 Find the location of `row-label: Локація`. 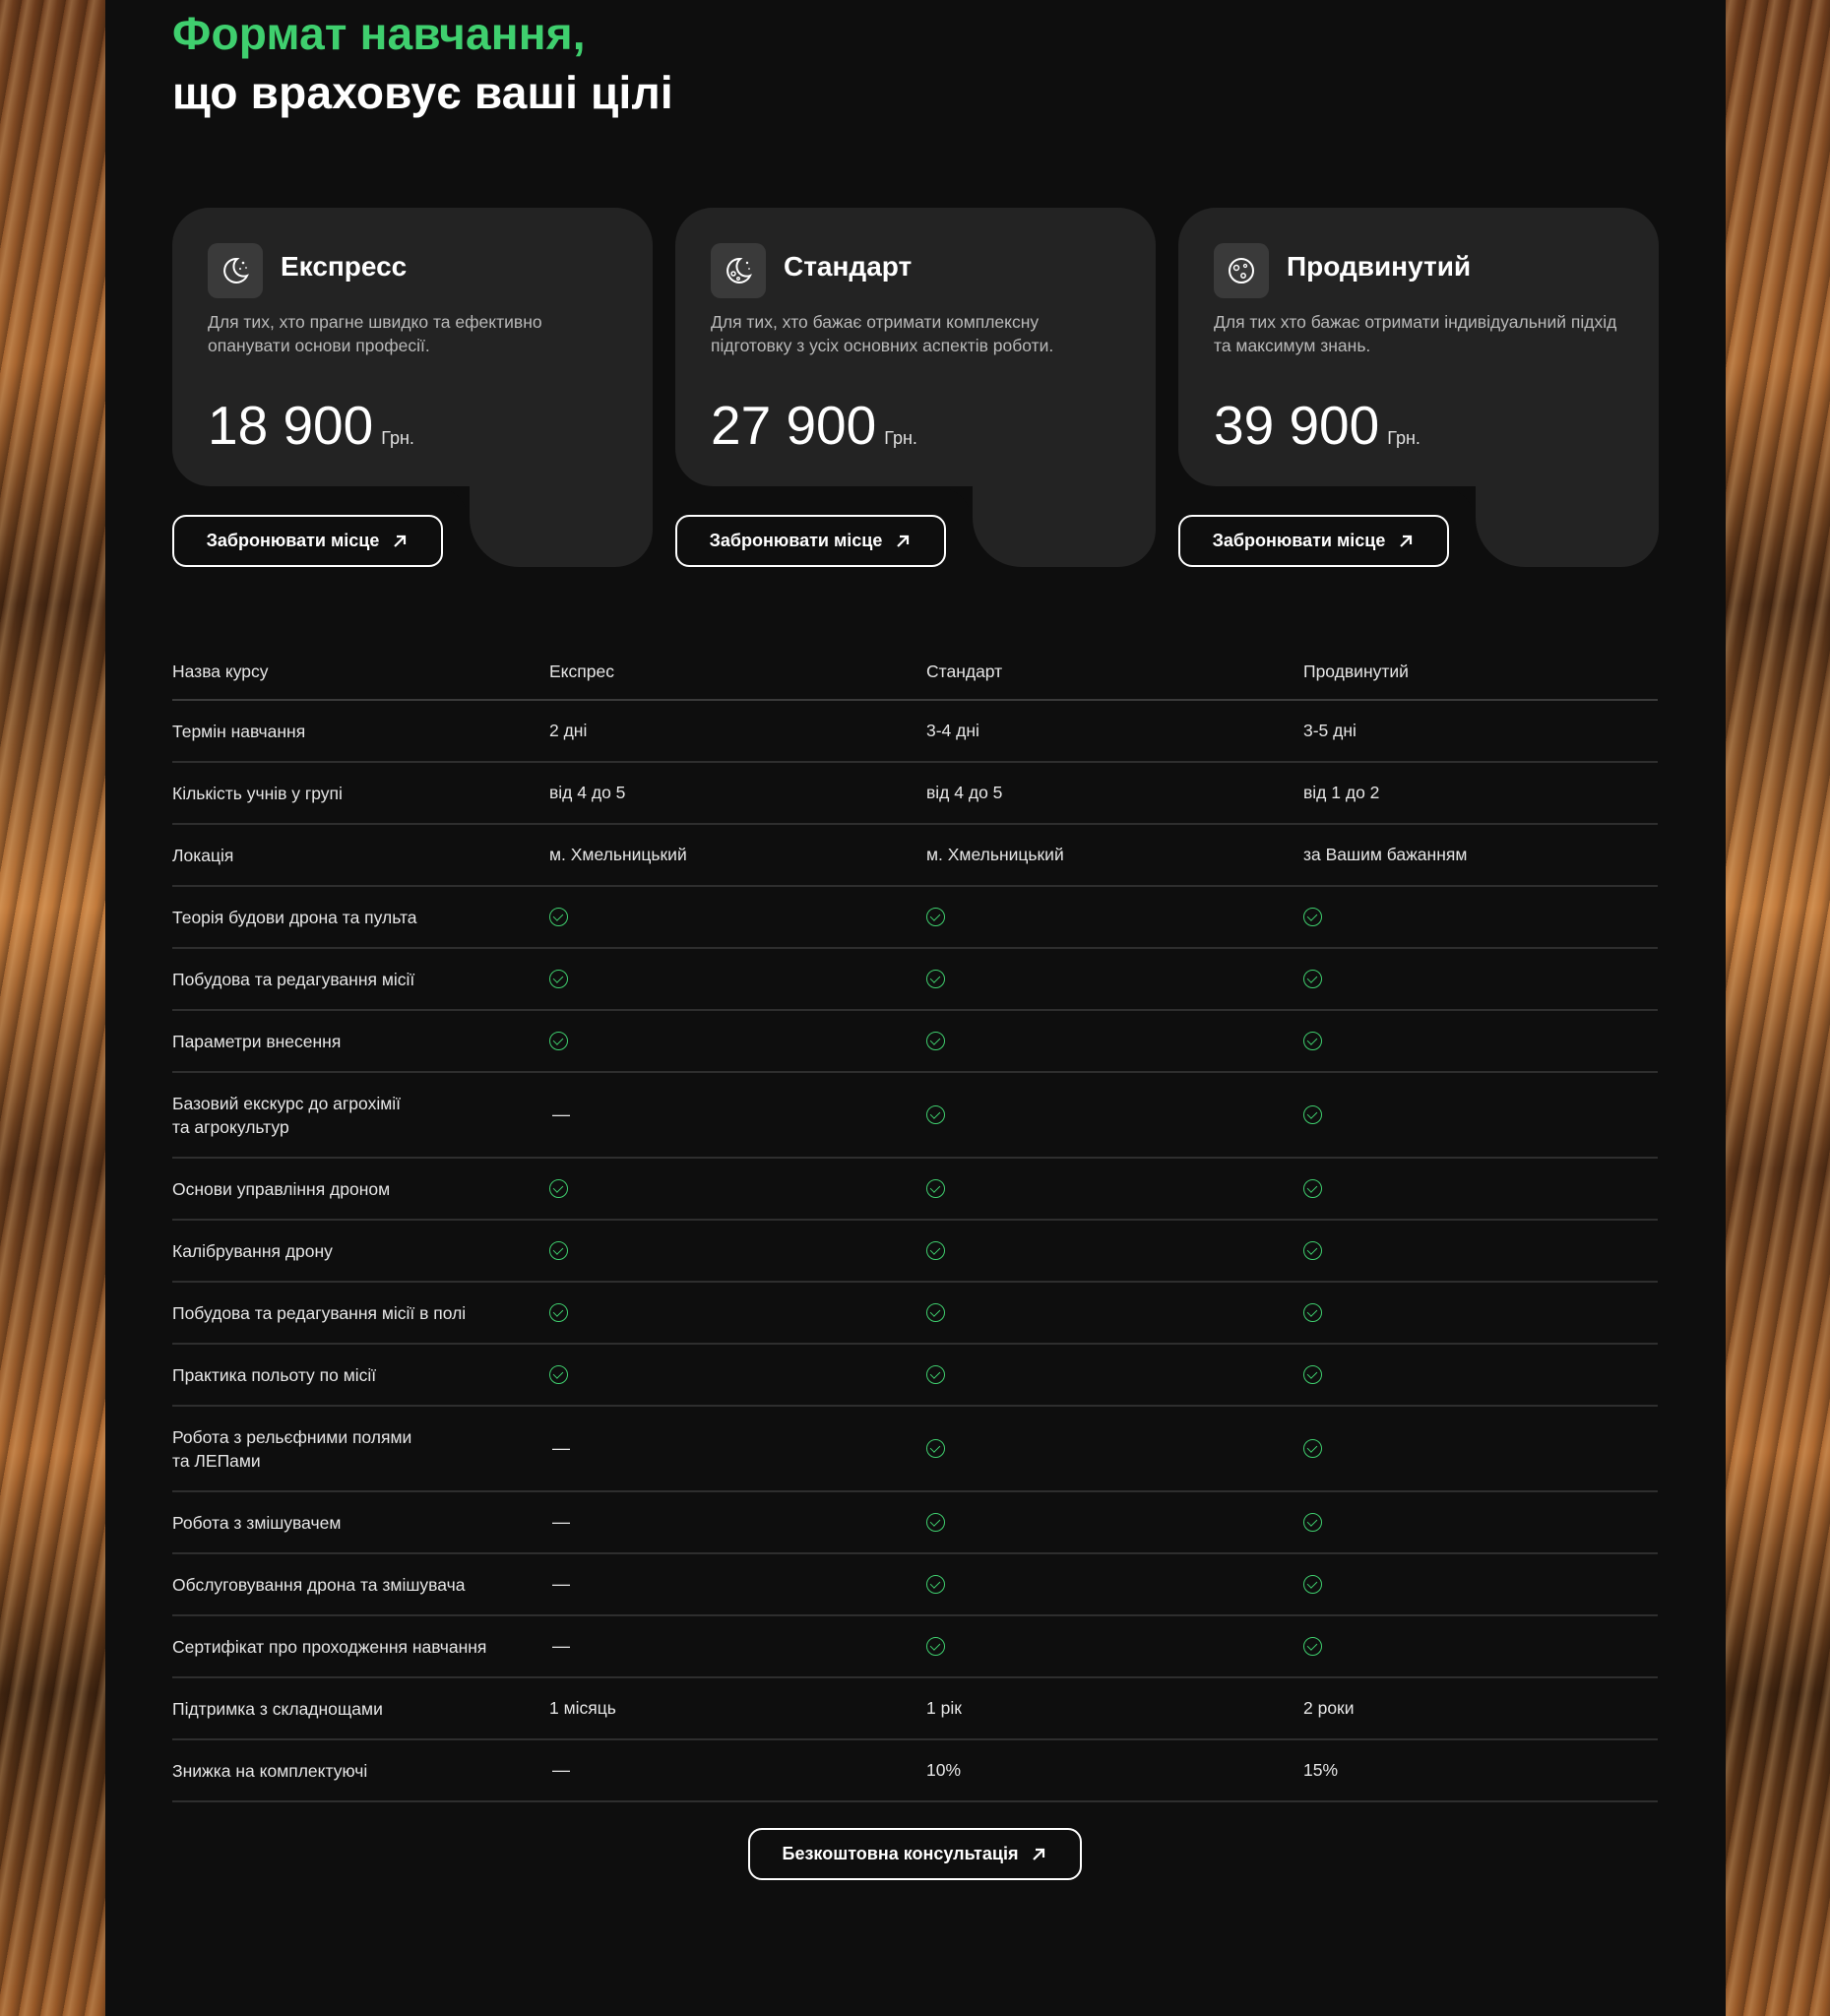

row-label: Локація is located at coordinates (203, 855).